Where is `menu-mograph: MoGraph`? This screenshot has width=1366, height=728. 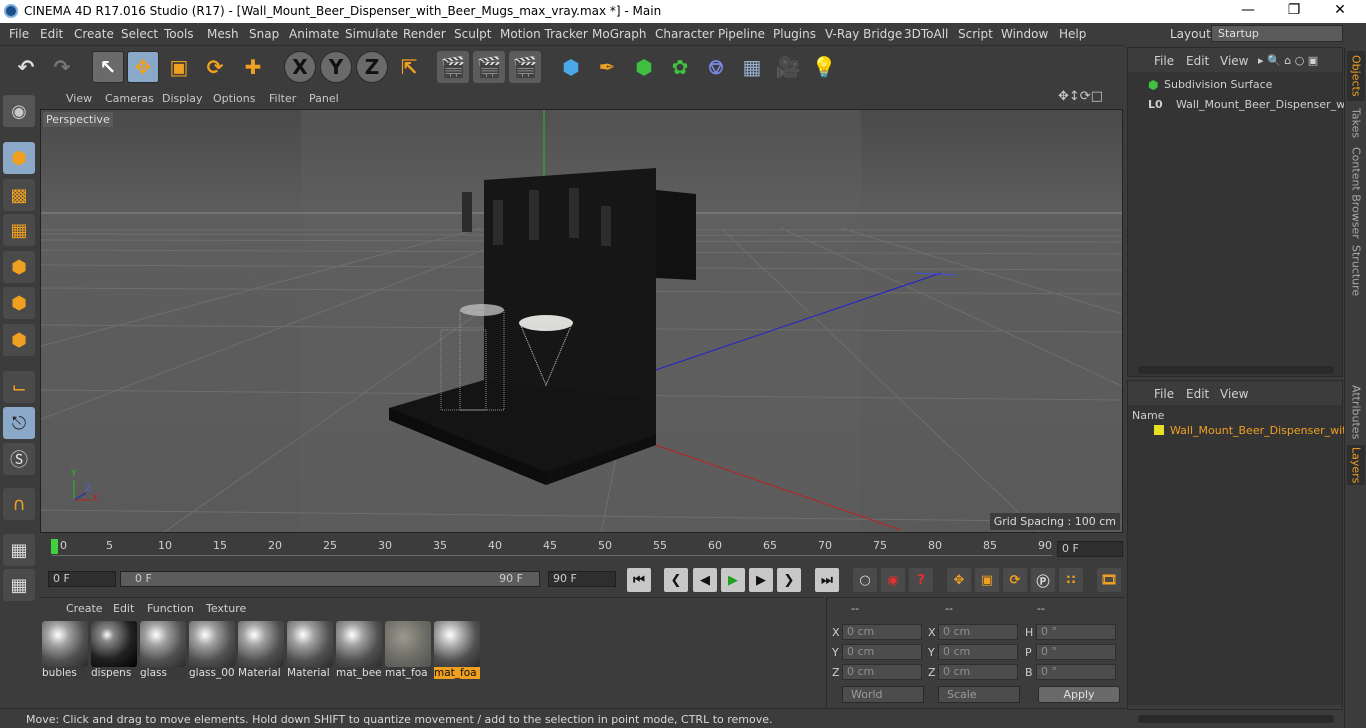 menu-mograph: MoGraph is located at coordinates (619, 34).